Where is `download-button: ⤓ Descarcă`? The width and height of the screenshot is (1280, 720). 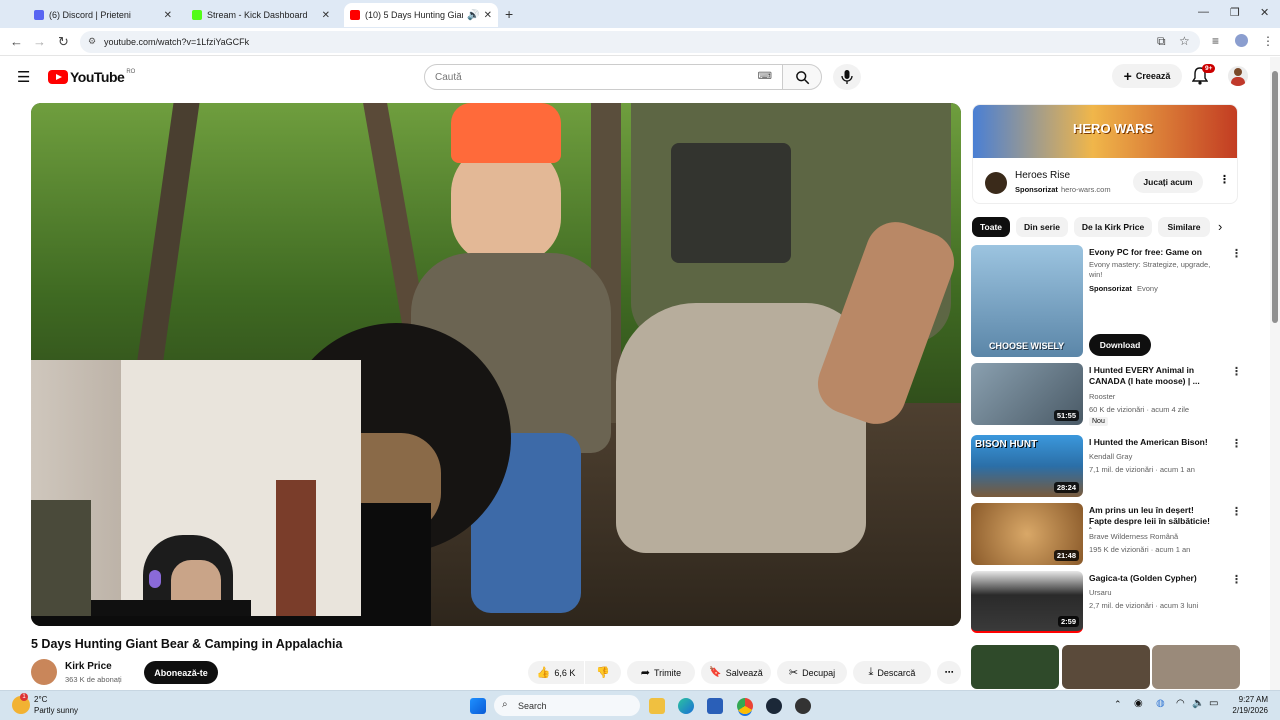 download-button: ⤓ Descarcă is located at coordinates (892, 672).